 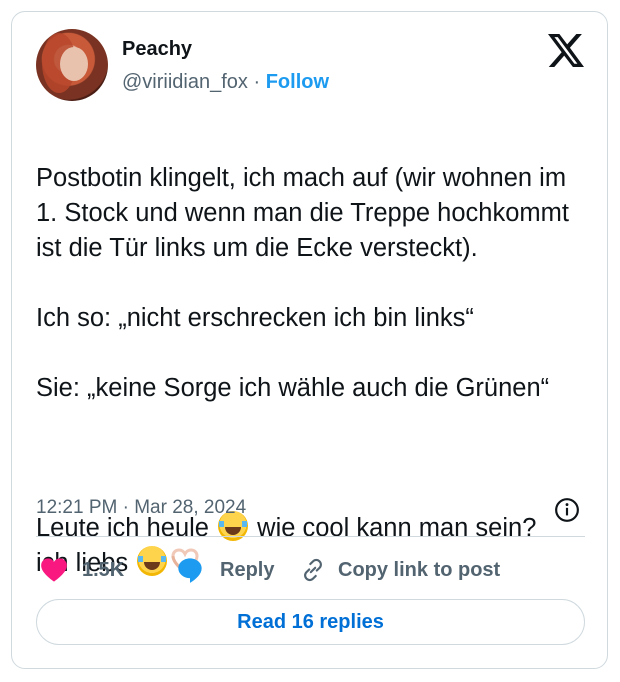 I want to click on like-button: 1.5K, so click(x=82, y=570).